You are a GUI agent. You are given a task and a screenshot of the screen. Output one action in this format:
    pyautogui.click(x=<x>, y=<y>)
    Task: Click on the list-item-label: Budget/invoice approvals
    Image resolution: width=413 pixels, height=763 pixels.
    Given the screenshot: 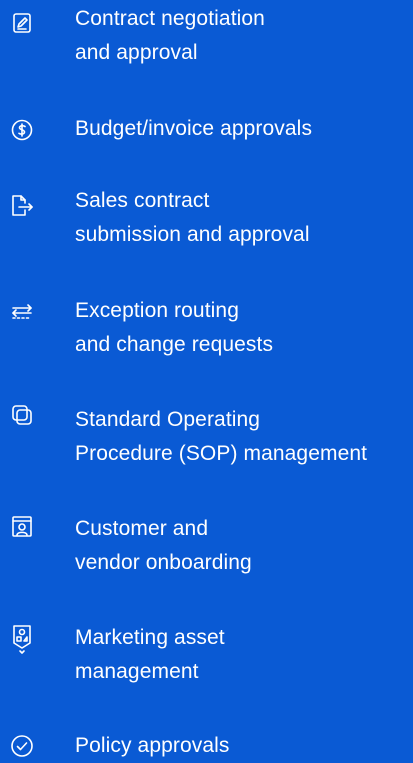 What is the action you would take?
    pyautogui.click(x=194, y=128)
    